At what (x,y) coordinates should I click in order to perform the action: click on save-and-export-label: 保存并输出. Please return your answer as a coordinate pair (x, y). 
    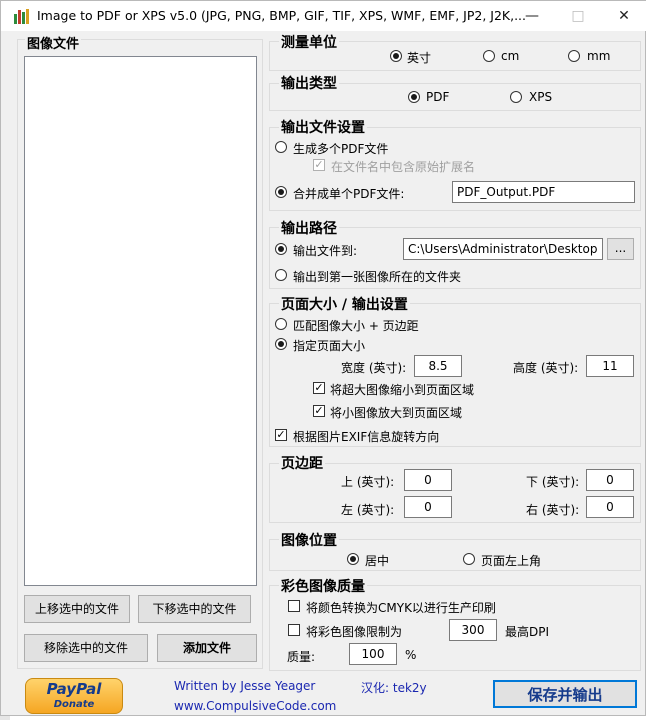
    Looking at the image, I should click on (565, 695).